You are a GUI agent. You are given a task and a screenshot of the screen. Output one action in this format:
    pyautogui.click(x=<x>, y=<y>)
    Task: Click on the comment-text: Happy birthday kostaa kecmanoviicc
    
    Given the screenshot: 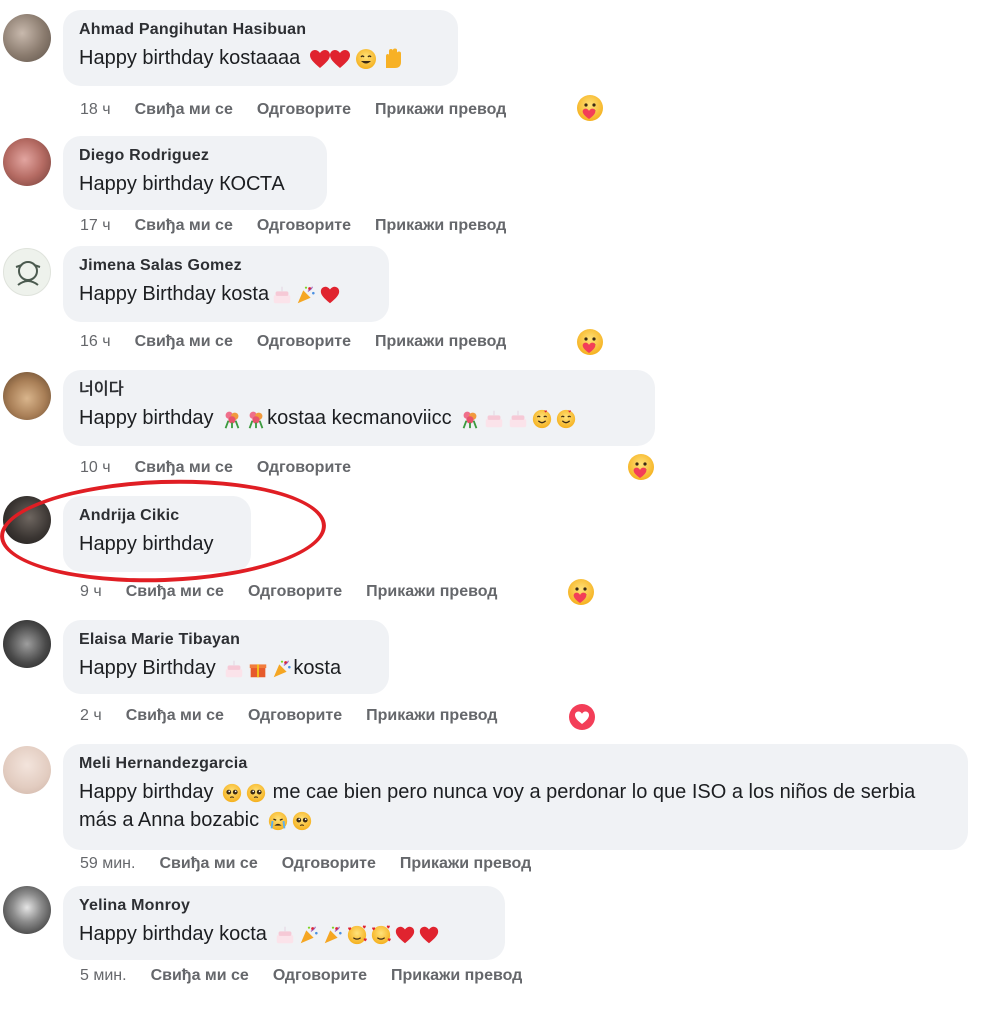 What is the action you would take?
    pyautogui.click(x=359, y=418)
    